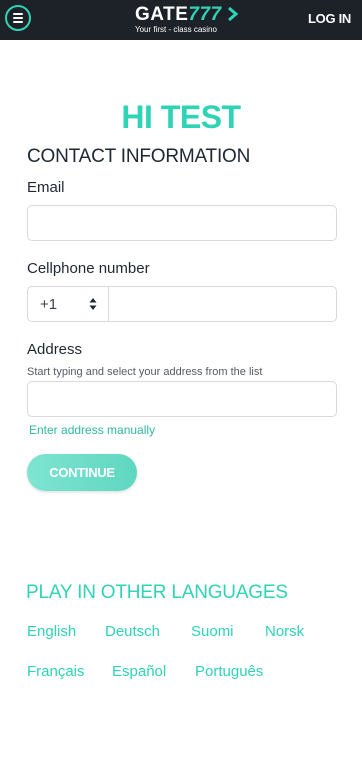 This screenshot has height=757, width=362. I want to click on address-field, so click(182, 399).